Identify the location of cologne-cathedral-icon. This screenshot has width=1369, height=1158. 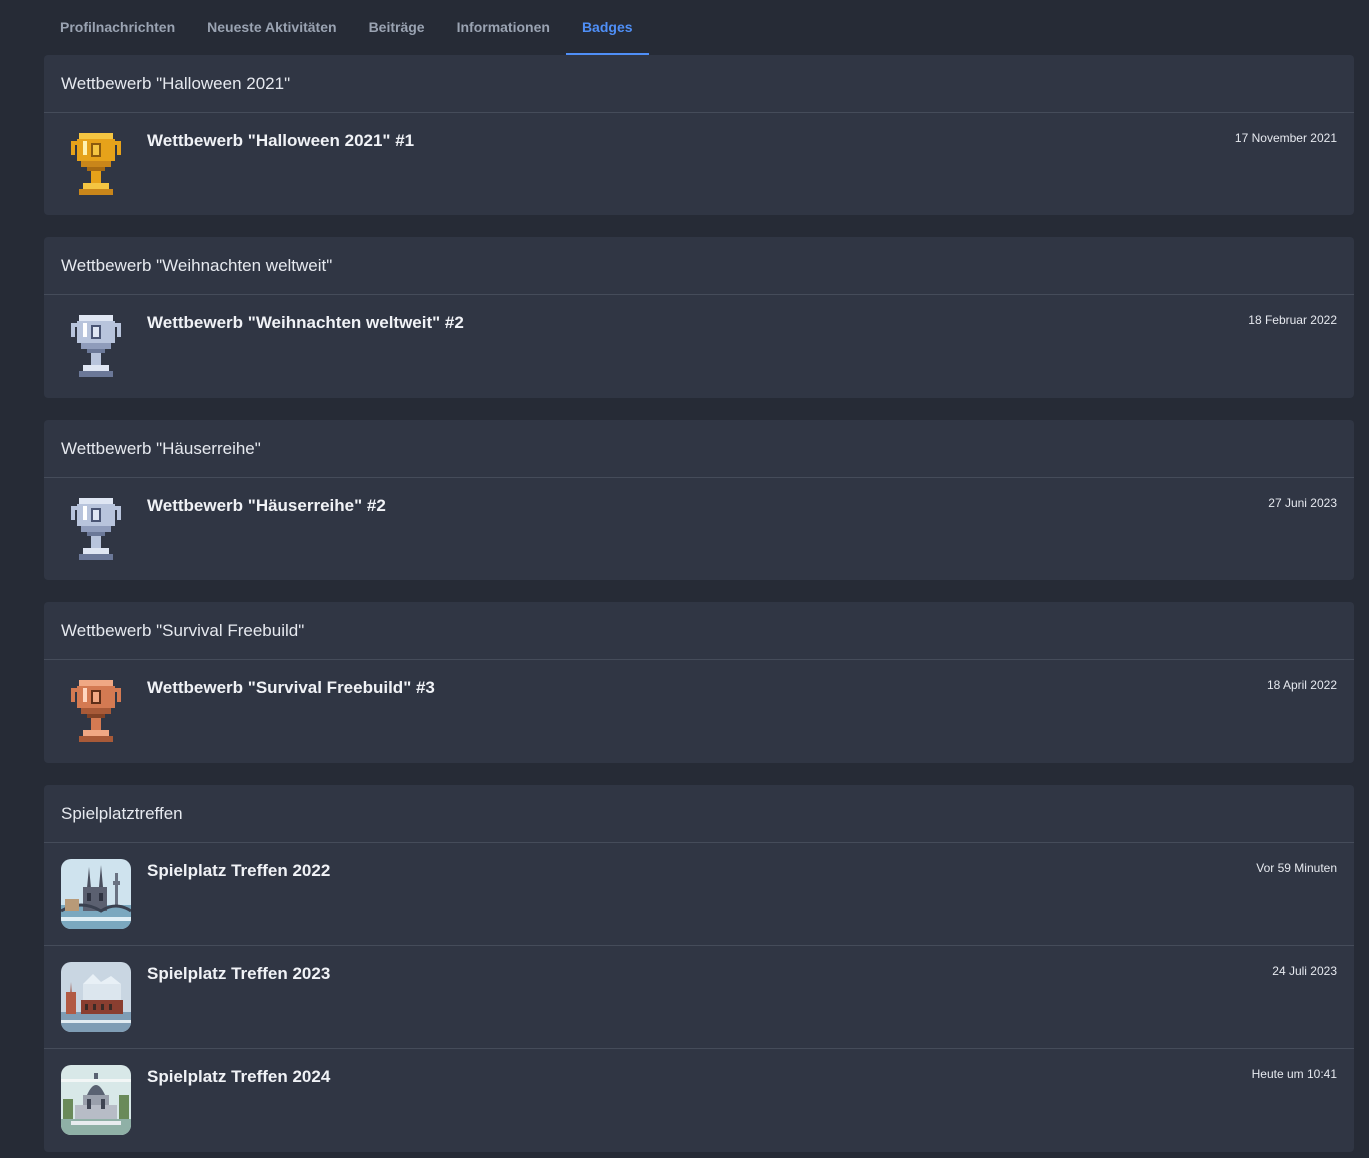
(96, 894).